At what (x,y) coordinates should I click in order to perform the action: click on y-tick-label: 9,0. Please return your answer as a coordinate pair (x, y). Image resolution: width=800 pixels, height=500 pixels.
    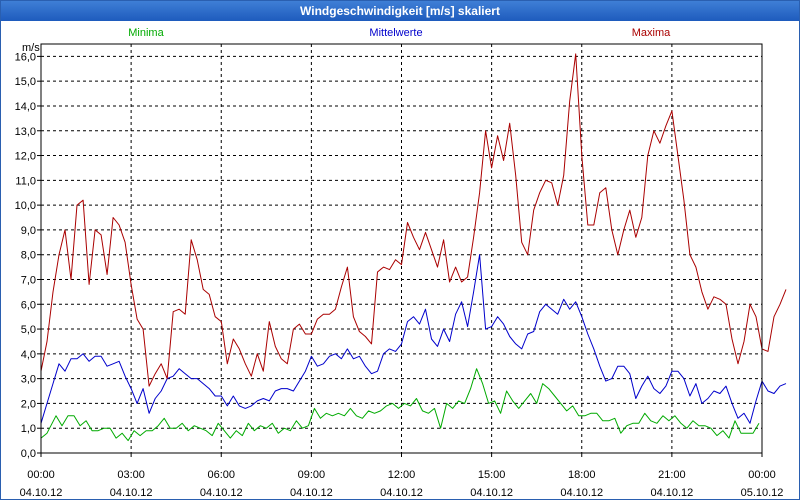
    Looking at the image, I should click on (28, 231).